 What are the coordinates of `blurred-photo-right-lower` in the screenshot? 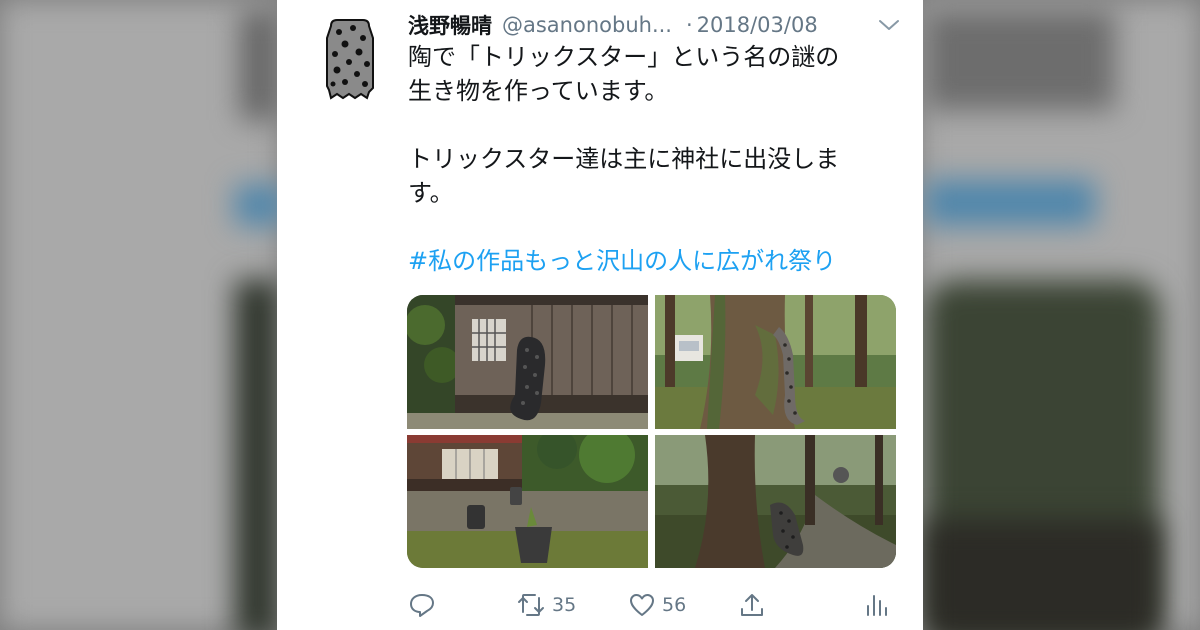 It's located at (1042, 575).